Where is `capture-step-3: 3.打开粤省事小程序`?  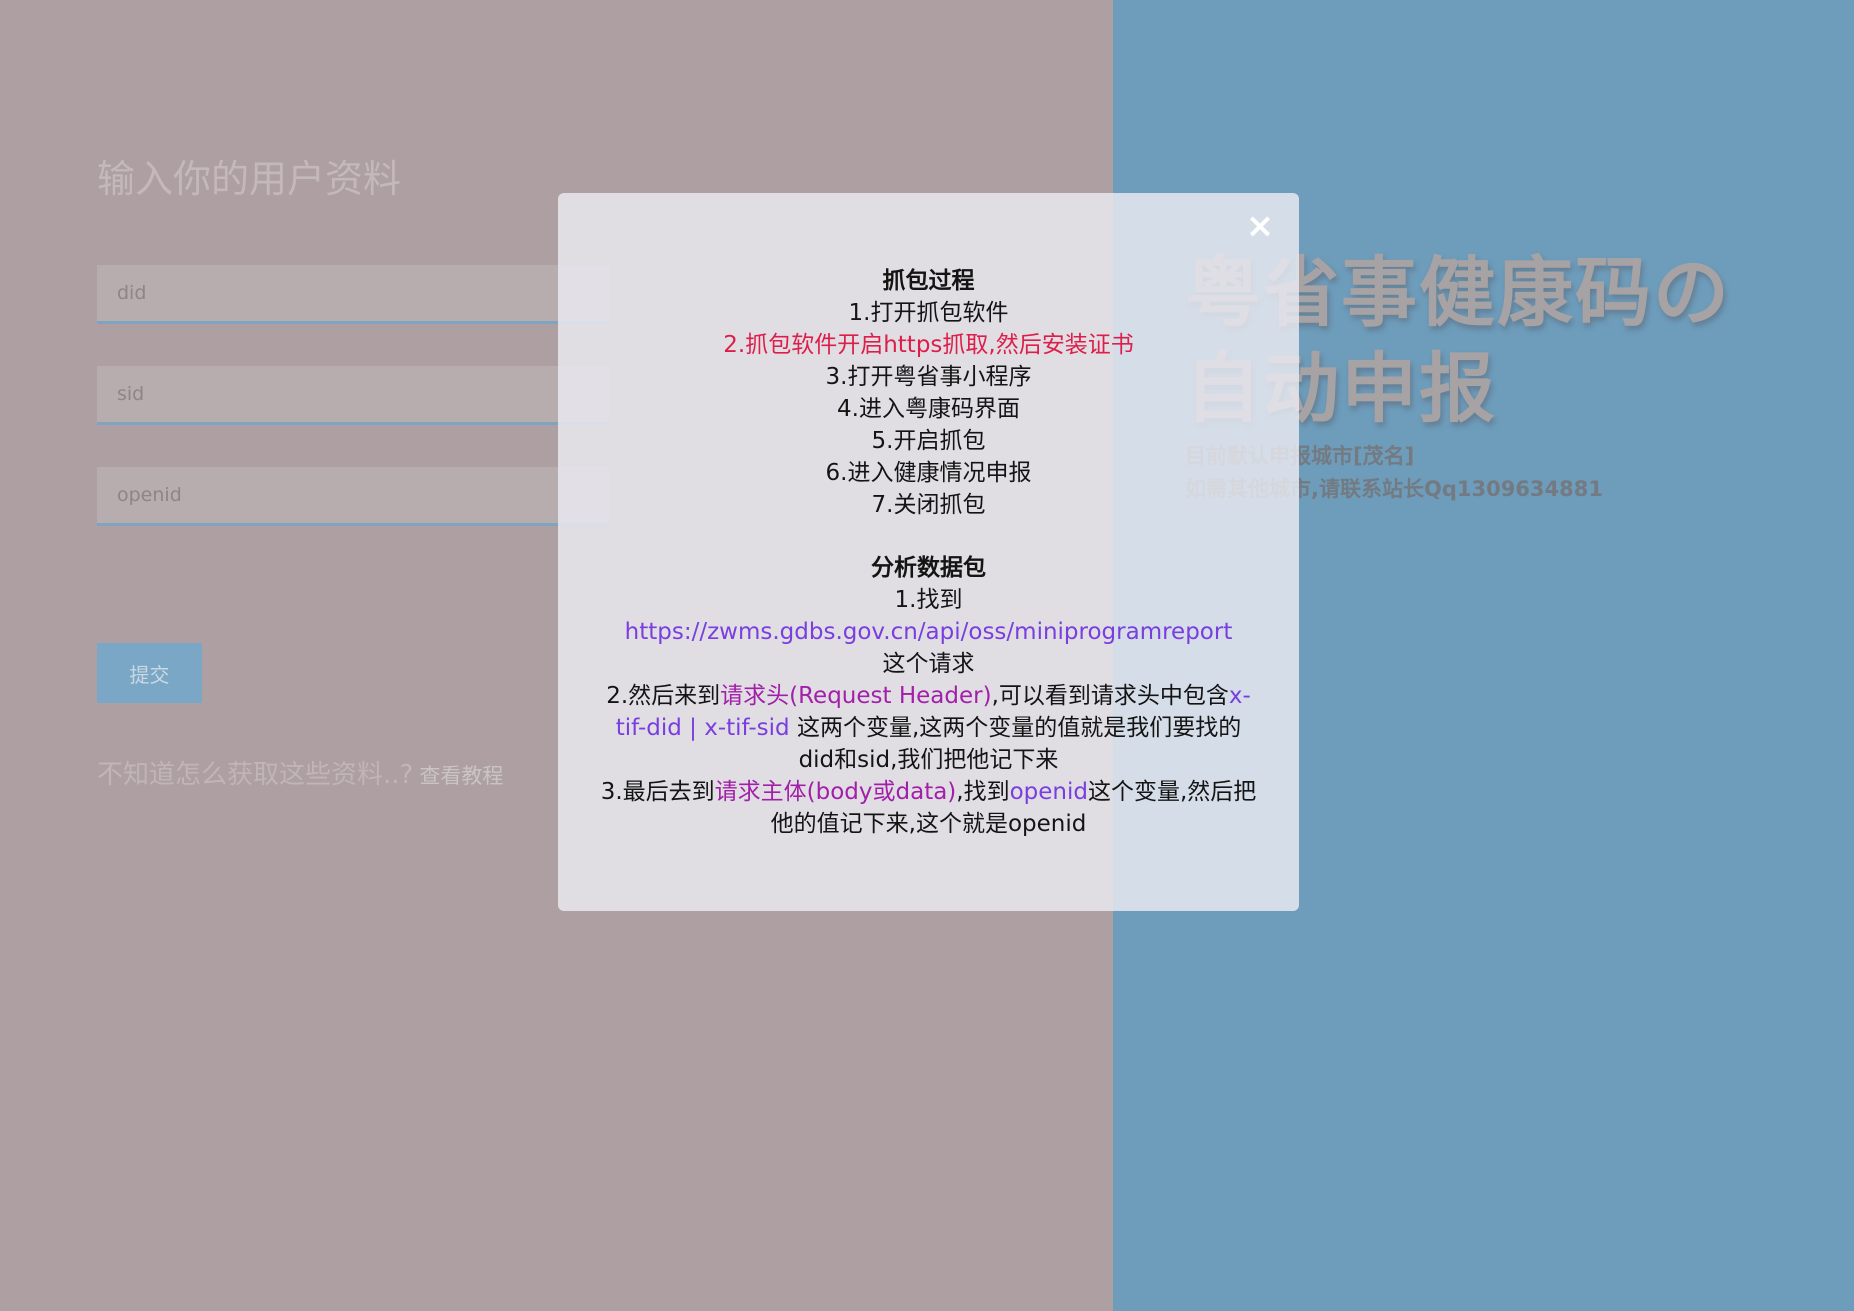
capture-step-3: 3.打开粤省事小程序 is located at coordinates (928, 377).